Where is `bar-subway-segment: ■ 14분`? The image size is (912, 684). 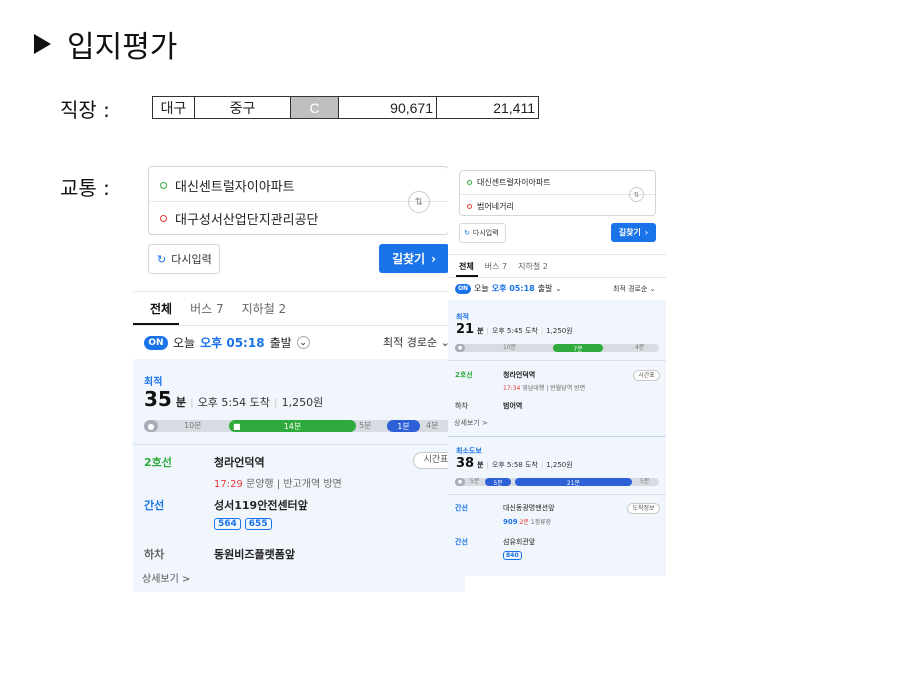
bar-subway-segment: ■ 14분 is located at coordinates (292, 426).